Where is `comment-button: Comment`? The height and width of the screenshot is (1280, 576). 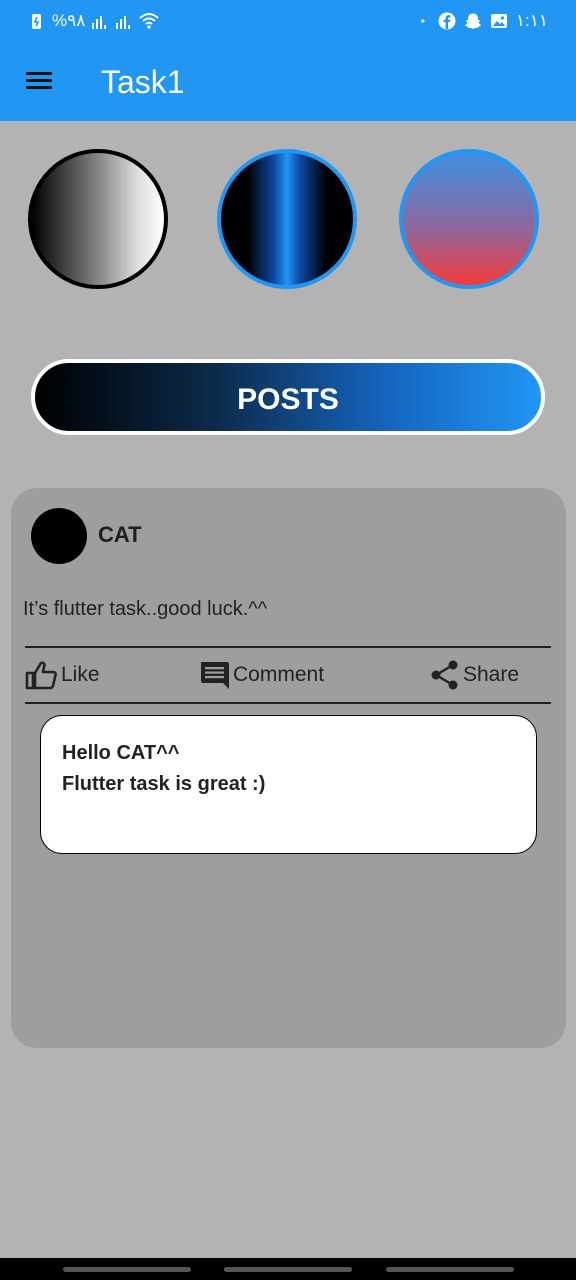
comment-button: Comment is located at coordinates (261, 675).